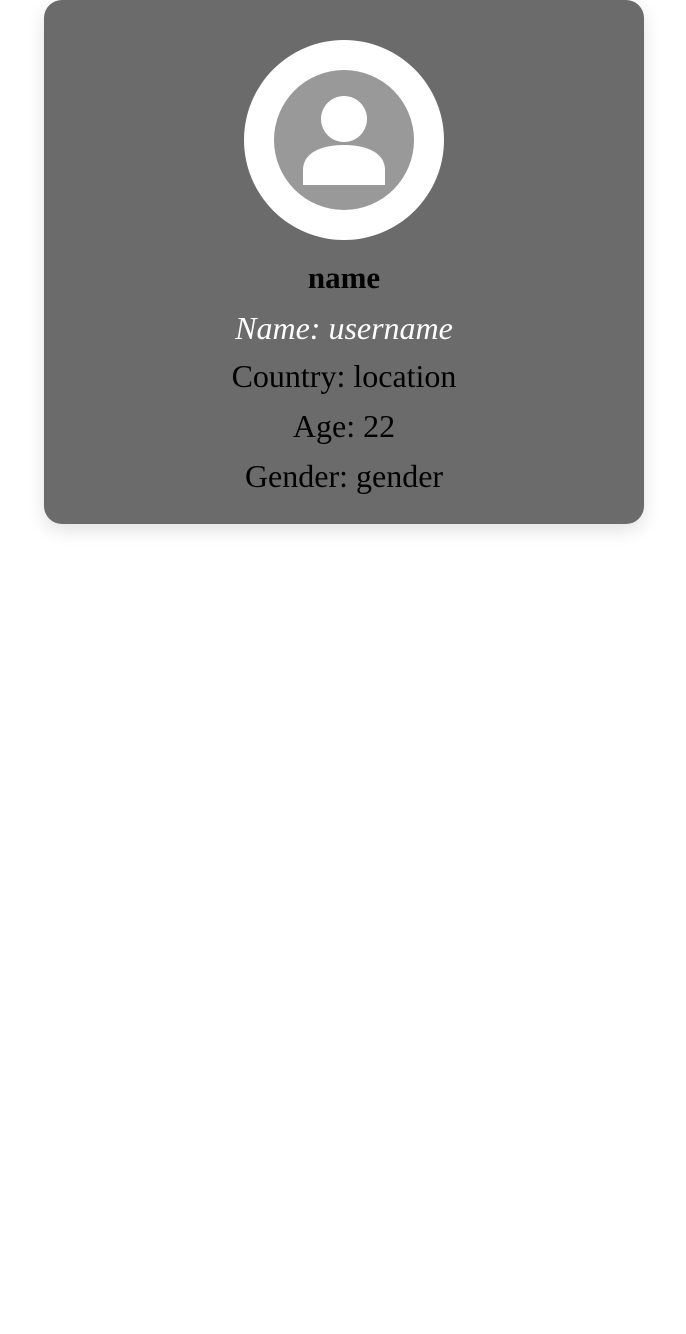 This screenshot has width=686, height=1334. I want to click on profile-age: Age: 22, so click(344, 426).